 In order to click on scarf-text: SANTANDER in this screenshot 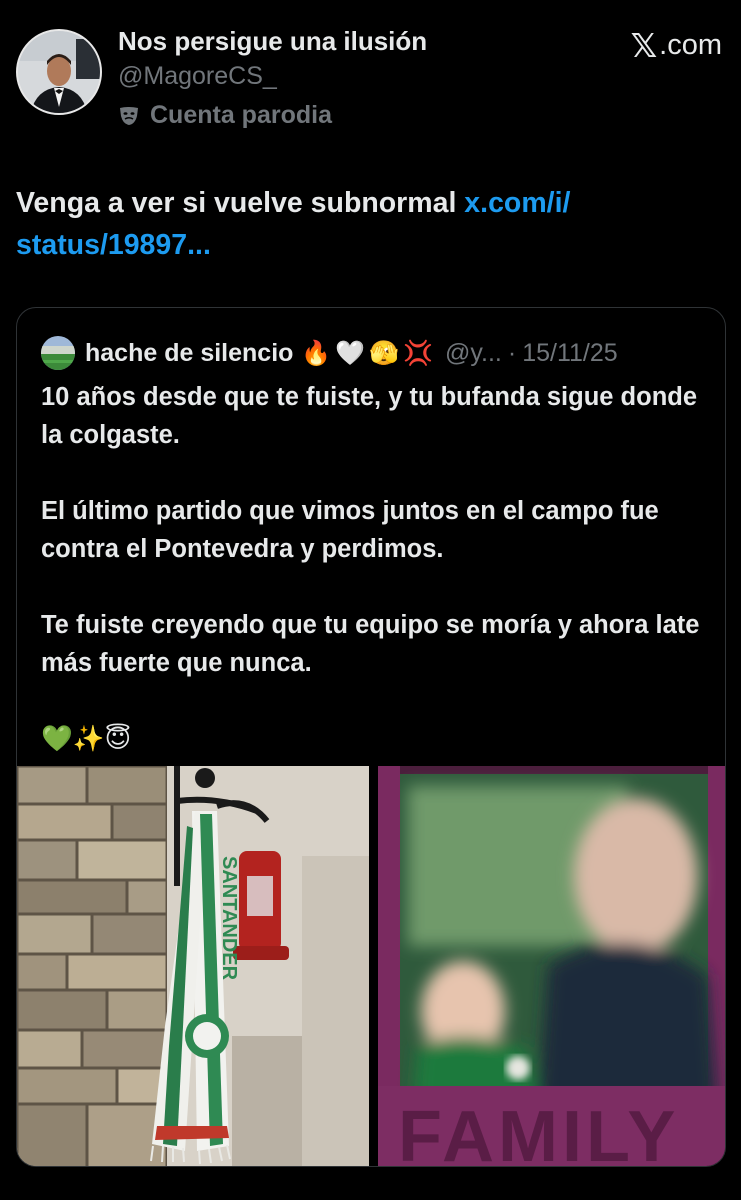, I will do `click(229, 918)`.